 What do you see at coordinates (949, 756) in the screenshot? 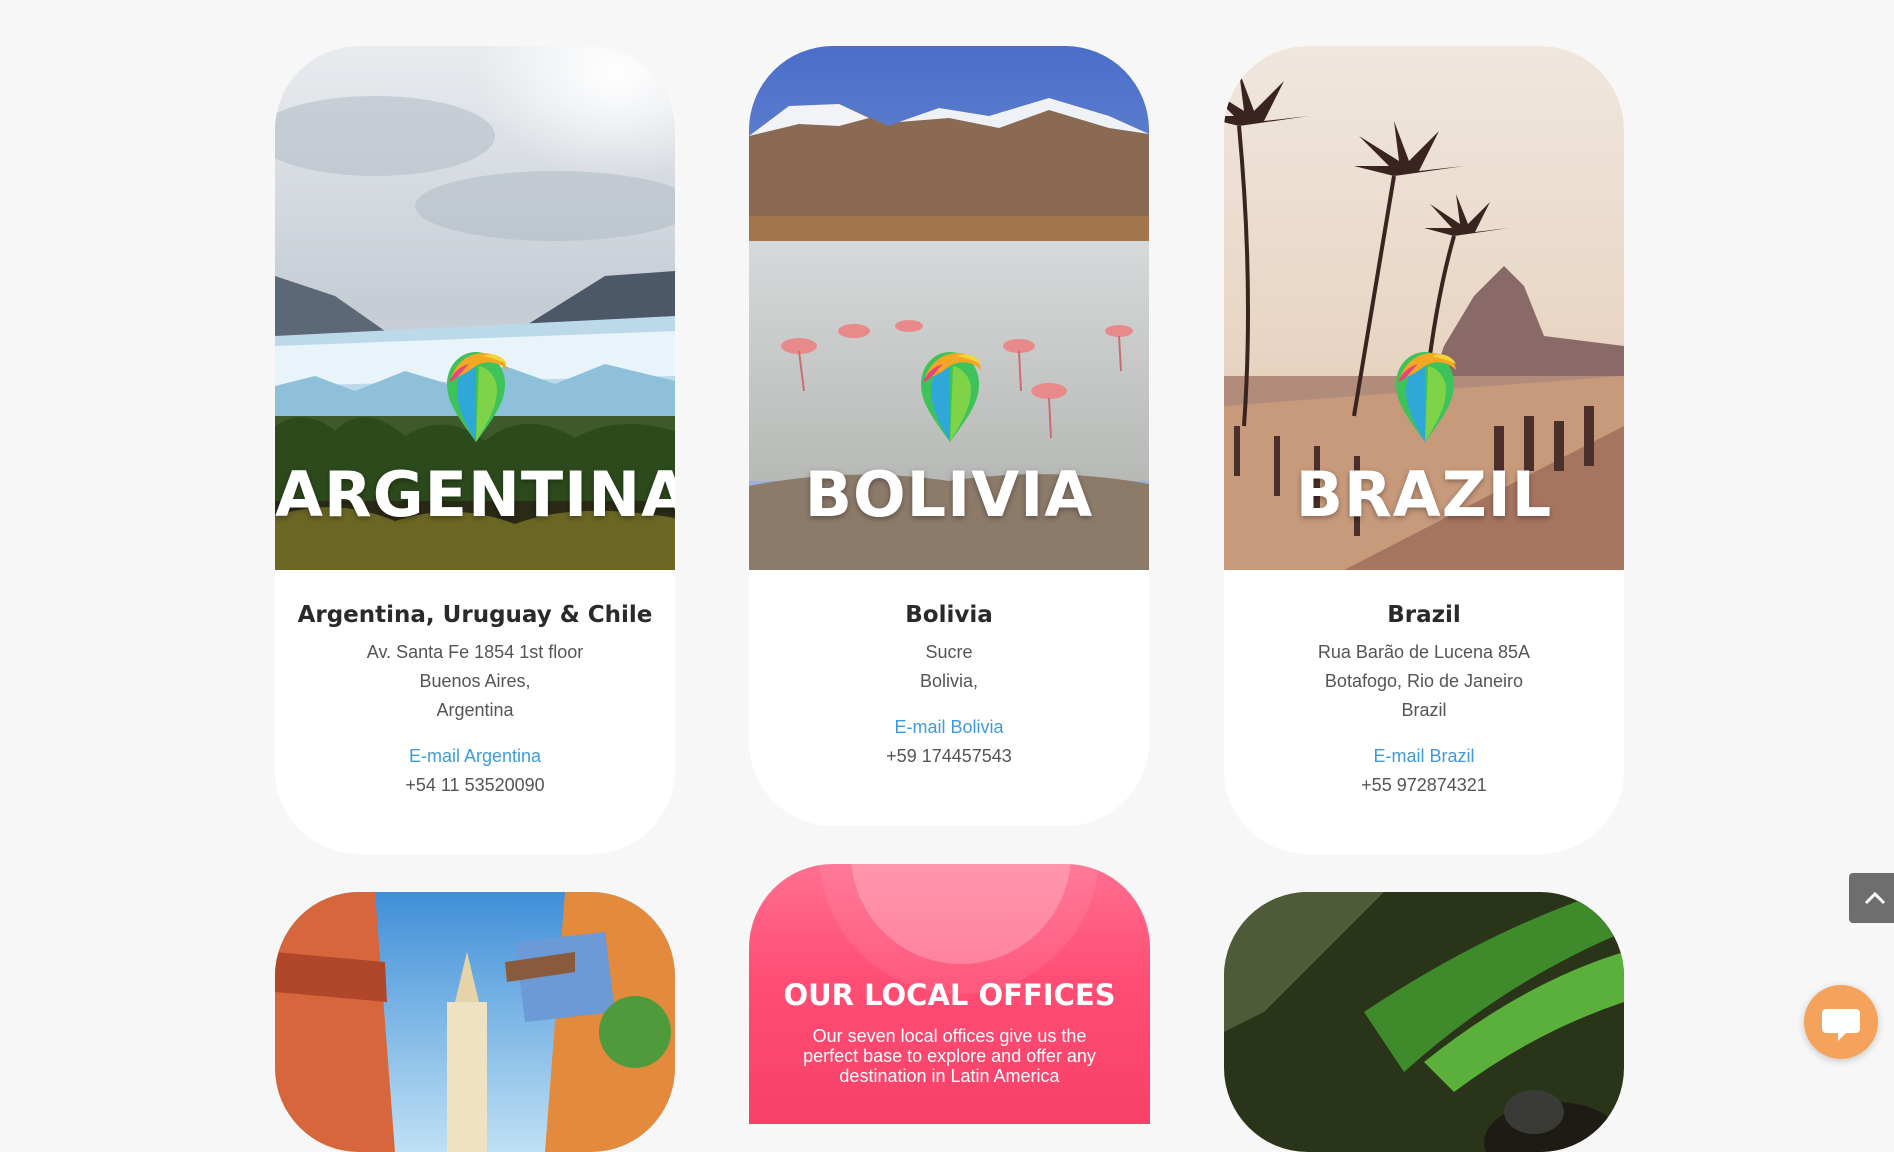
I see `phone-number: +59 174457543` at bounding box center [949, 756].